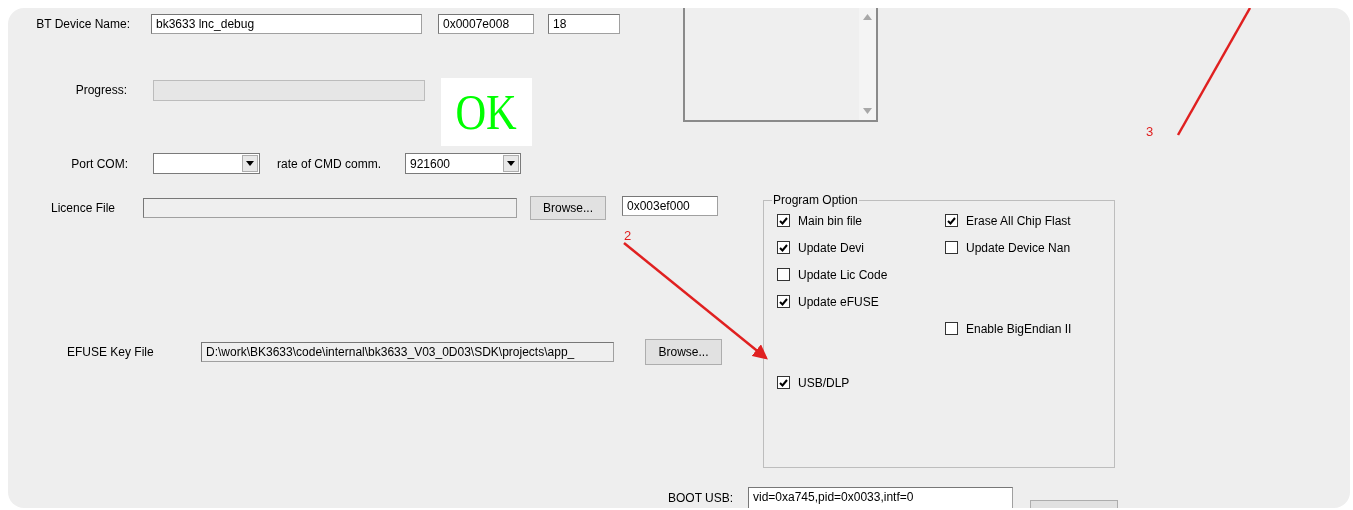 The image size is (1353, 510). Describe the element at coordinates (867, 17) in the screenshot. I see `scroll-up-icon` at that location.